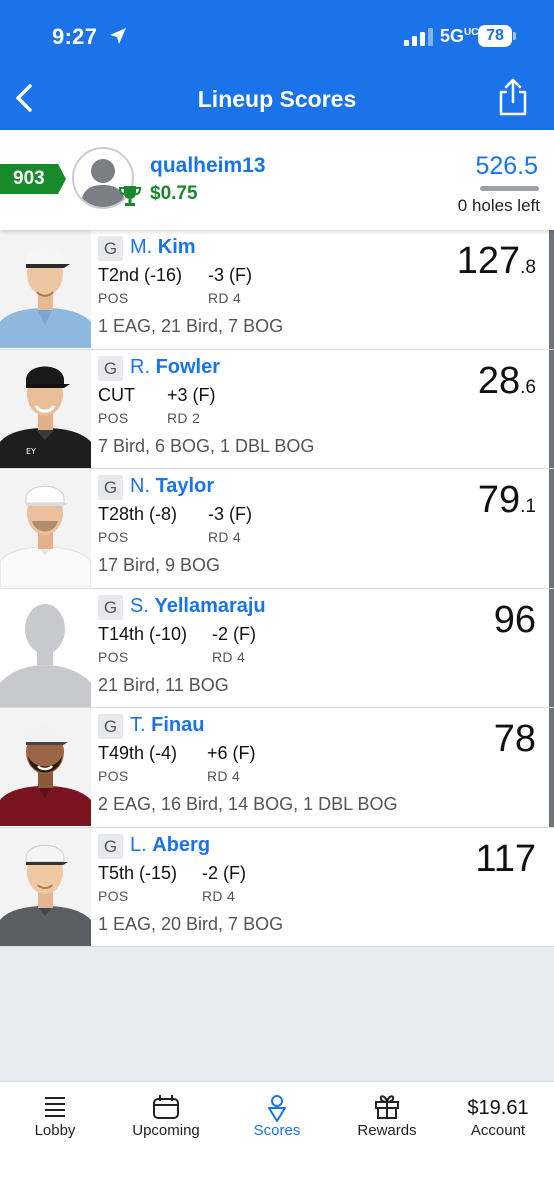 Image resolution: width=554 pixels, height=1200 pixels. What do you see at coordinates (166, 1130) in the screenshot?
I see `tab-label: Upcoming` at bounding box center [166, 1130].